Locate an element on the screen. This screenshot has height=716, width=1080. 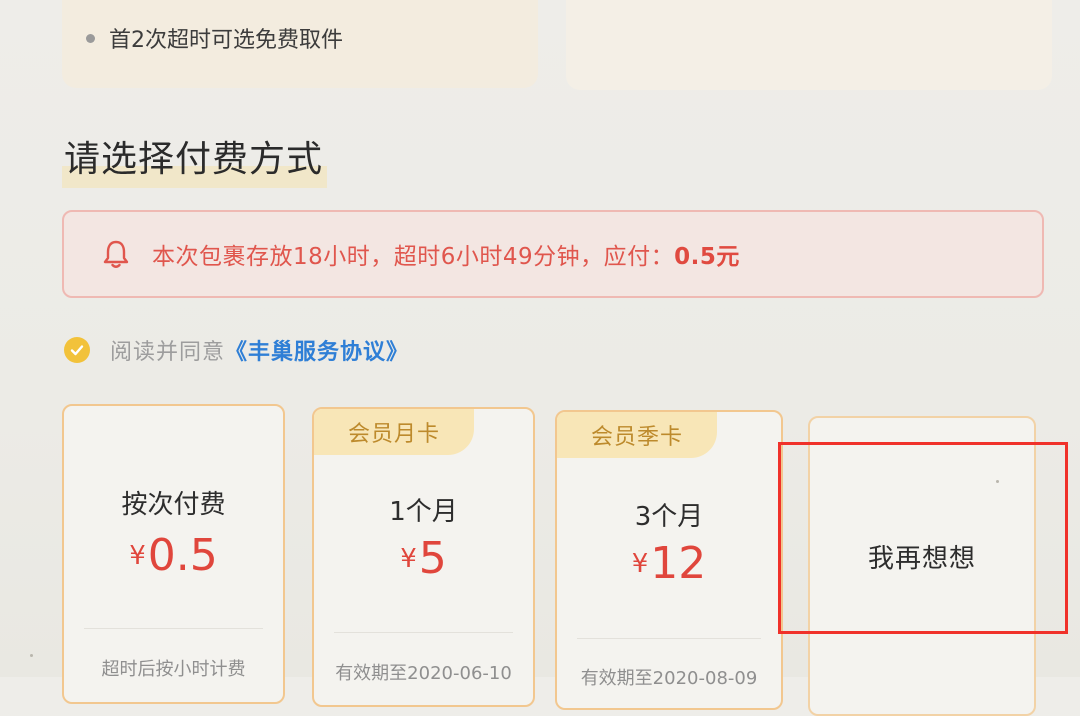
agreement-checkbox is located at coordinates (77, 350).